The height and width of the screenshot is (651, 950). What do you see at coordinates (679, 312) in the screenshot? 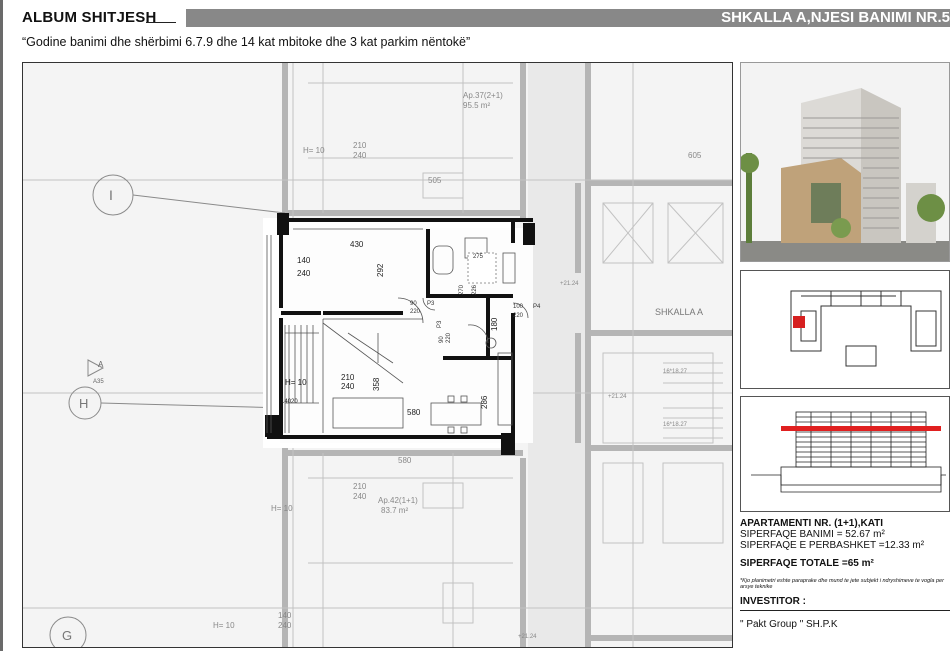
I see `stair-label: SHKALLA A` at bounding box center [679, 312].